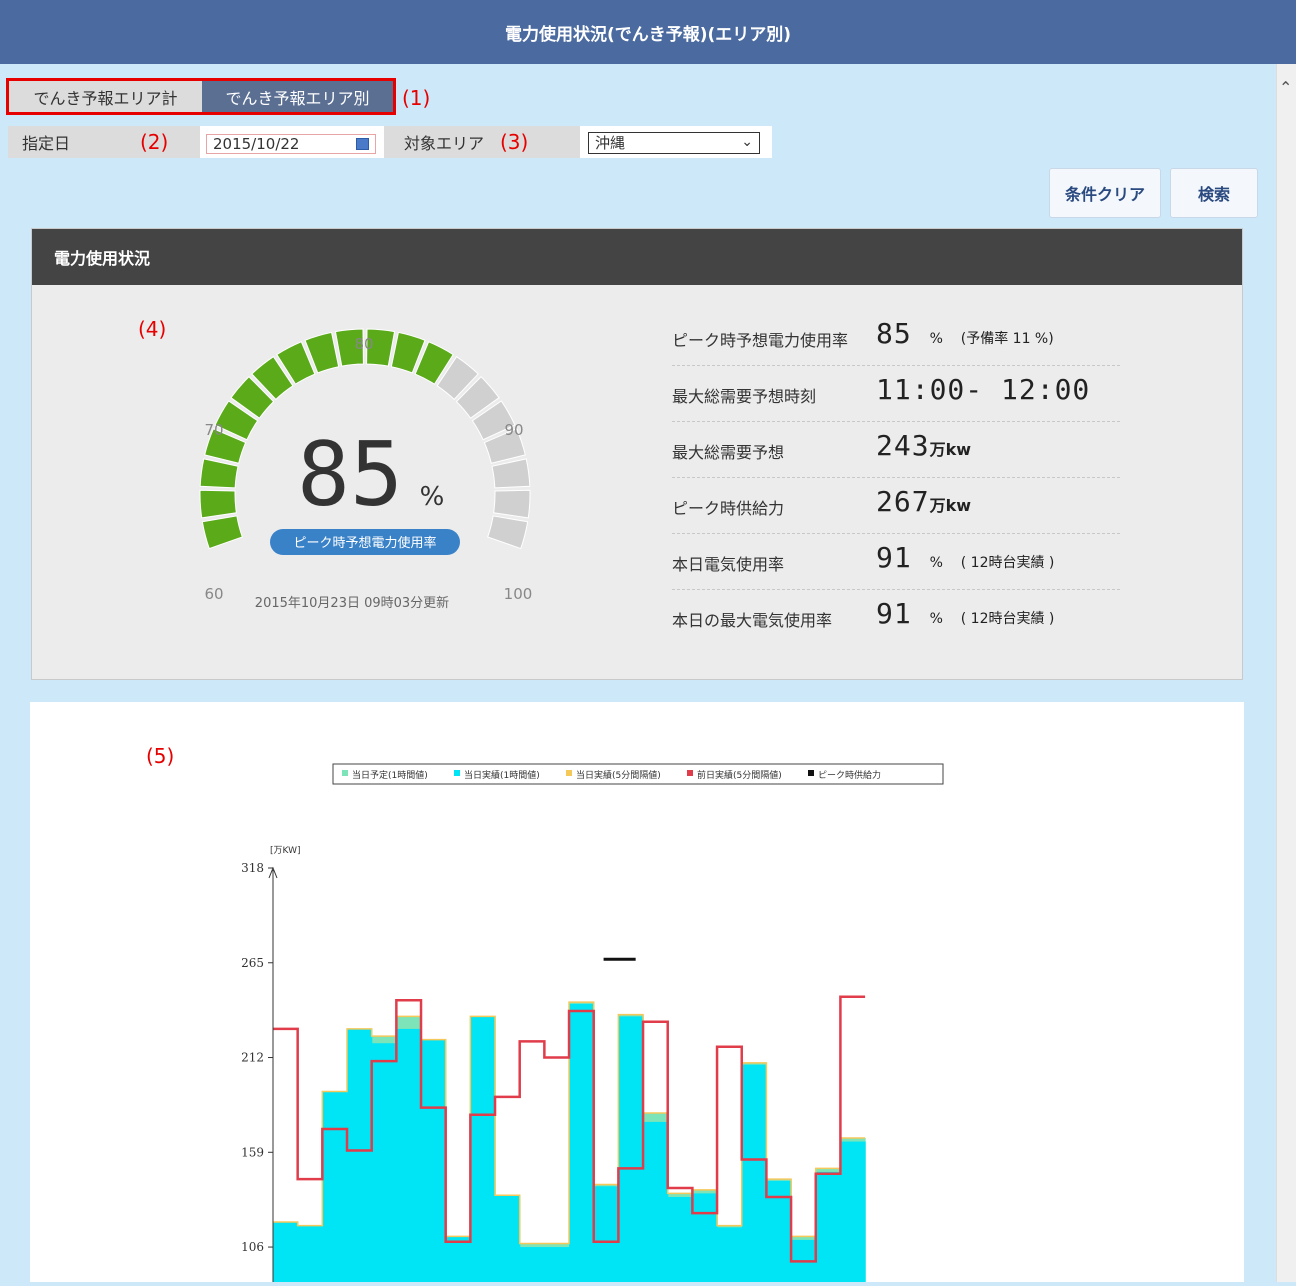  What do you see at coordinates (983, 389) in the screenshot?
I see `stat-value: 11:00- 12:00` at bounding box center [983, 389].